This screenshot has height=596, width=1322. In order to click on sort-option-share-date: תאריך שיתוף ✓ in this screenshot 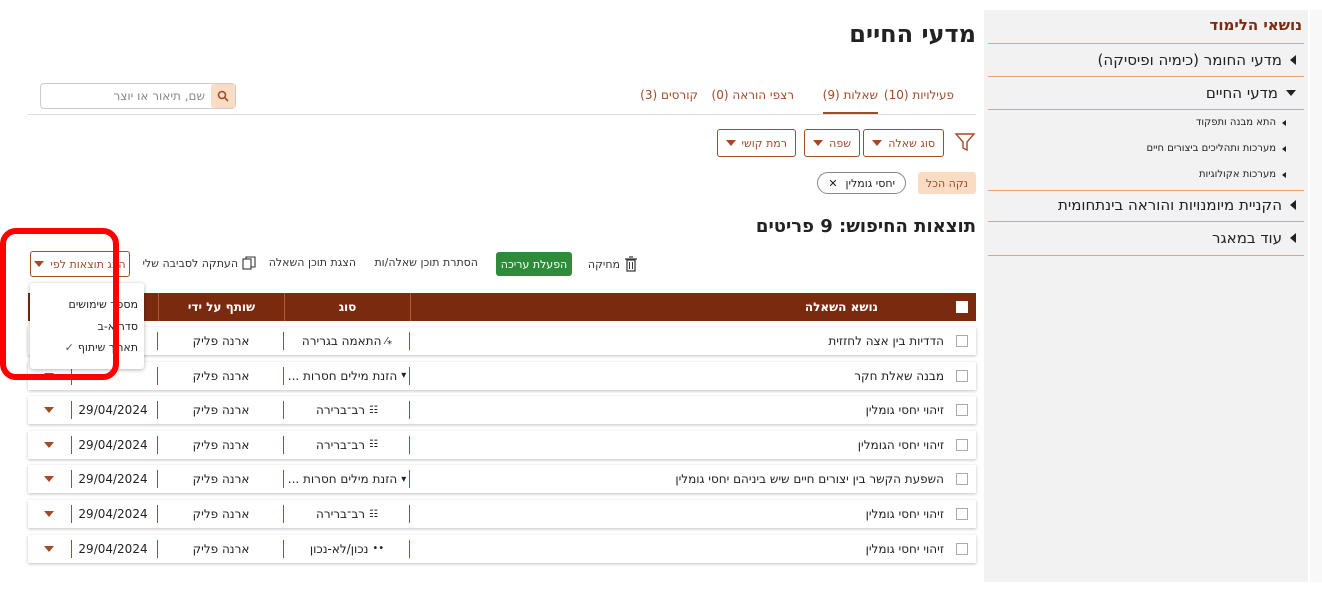, I will do `click(101, 347)`.